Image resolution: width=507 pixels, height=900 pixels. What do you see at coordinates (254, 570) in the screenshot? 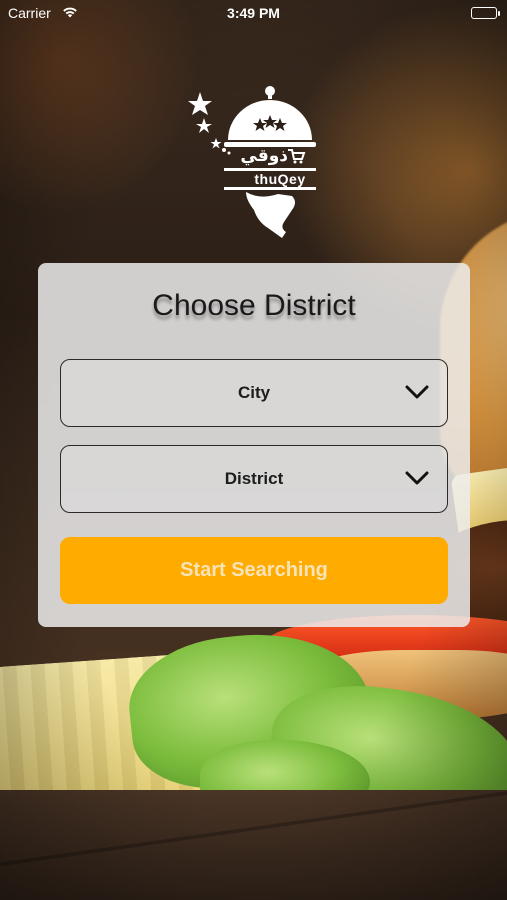
I see `start-searching-button: Start Searching` at bounding box center [254, 570].